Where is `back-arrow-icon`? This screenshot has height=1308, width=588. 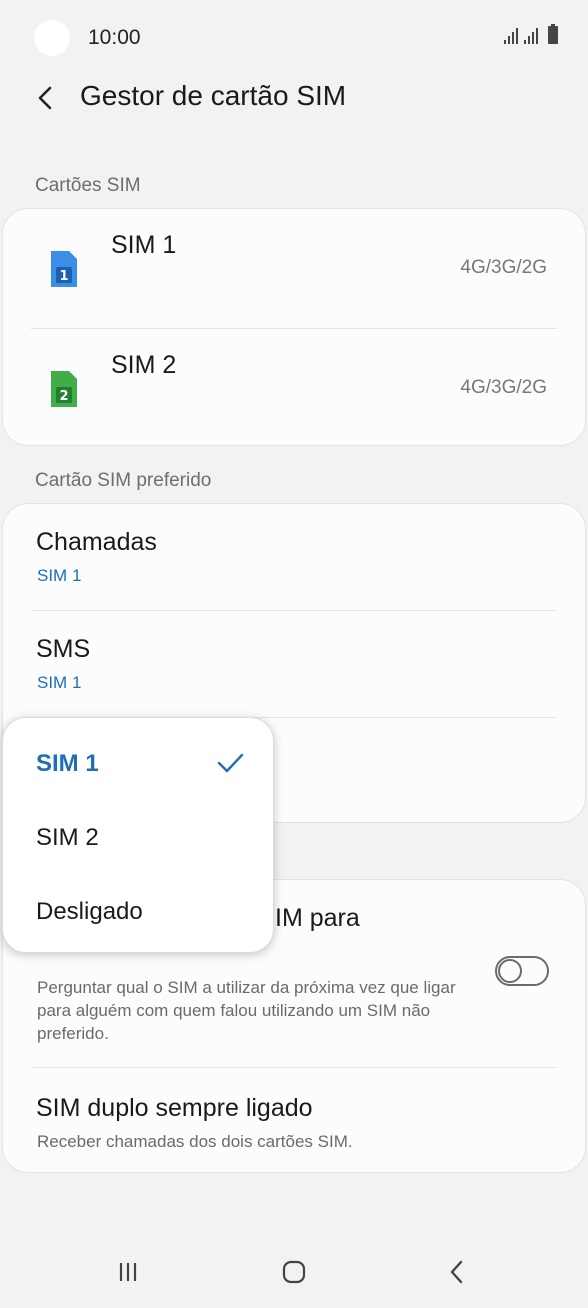
back-arrow-icon is located at coordinates (456, 1272).